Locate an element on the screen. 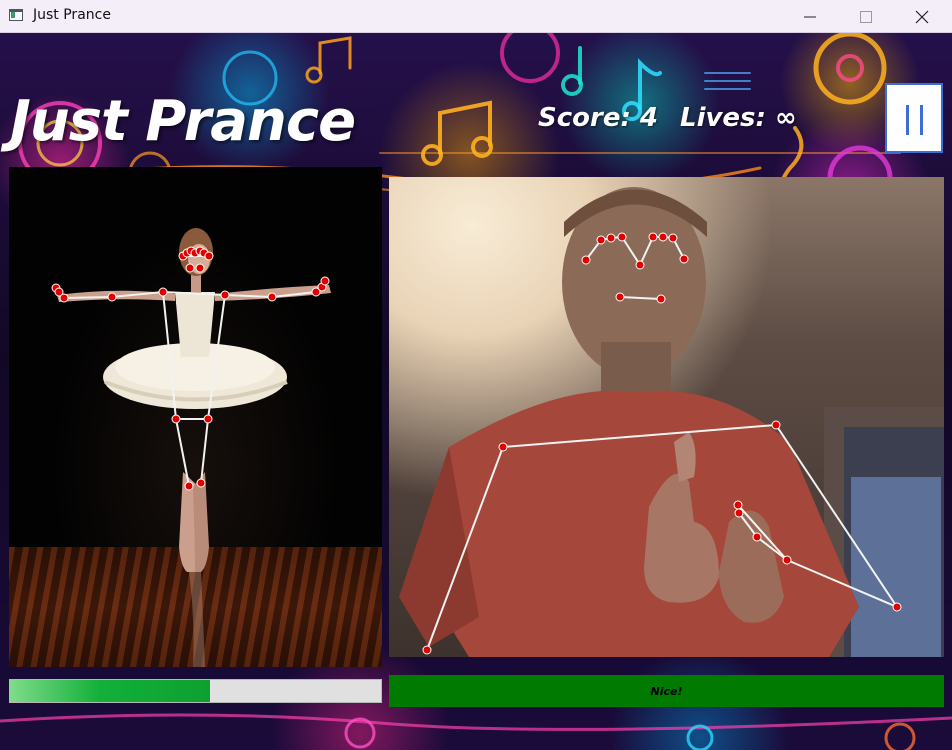 The height and width of the screenshot is (750, 952). feedback-banner: Nice! is located at coordinates (666, 691).